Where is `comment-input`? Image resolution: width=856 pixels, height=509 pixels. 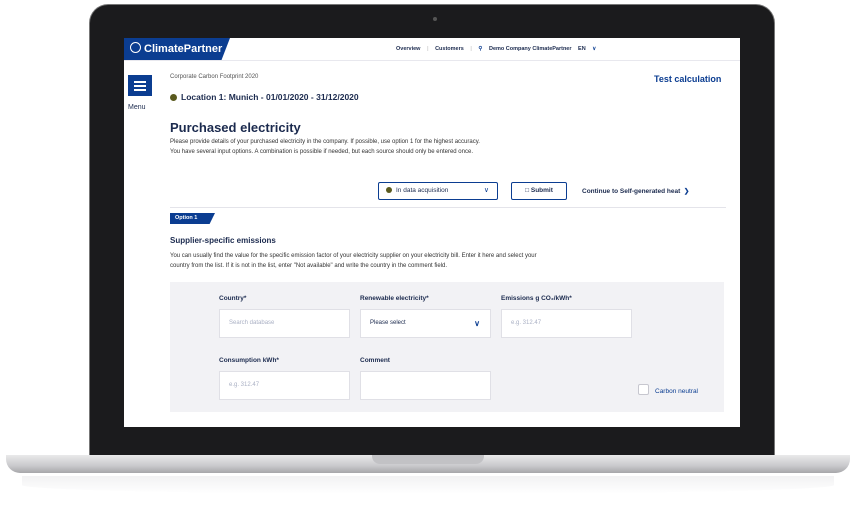
comment-input is located at coordinates (425, 385).